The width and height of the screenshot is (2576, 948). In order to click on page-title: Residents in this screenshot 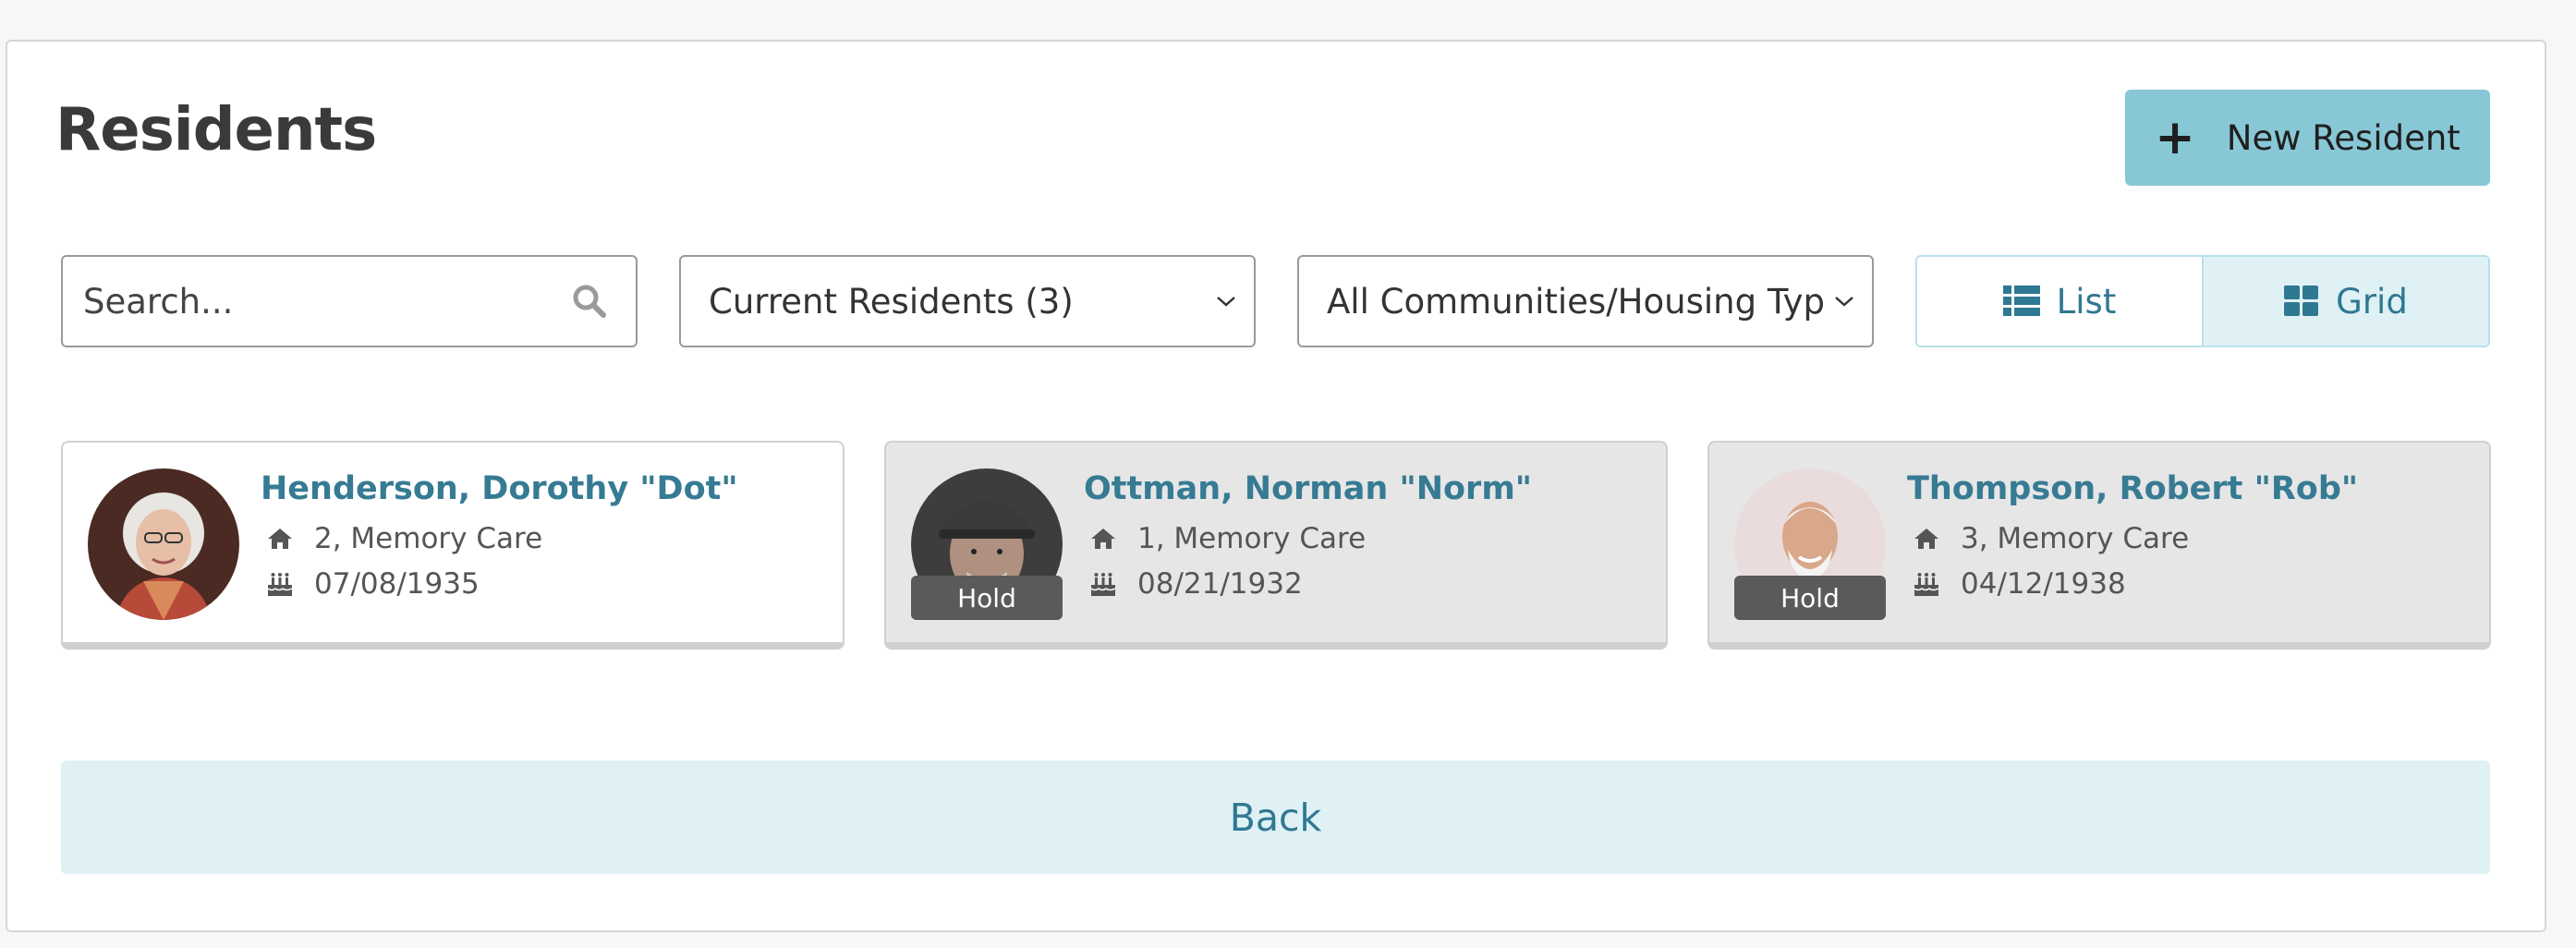, I will do `click(216, 130)`.